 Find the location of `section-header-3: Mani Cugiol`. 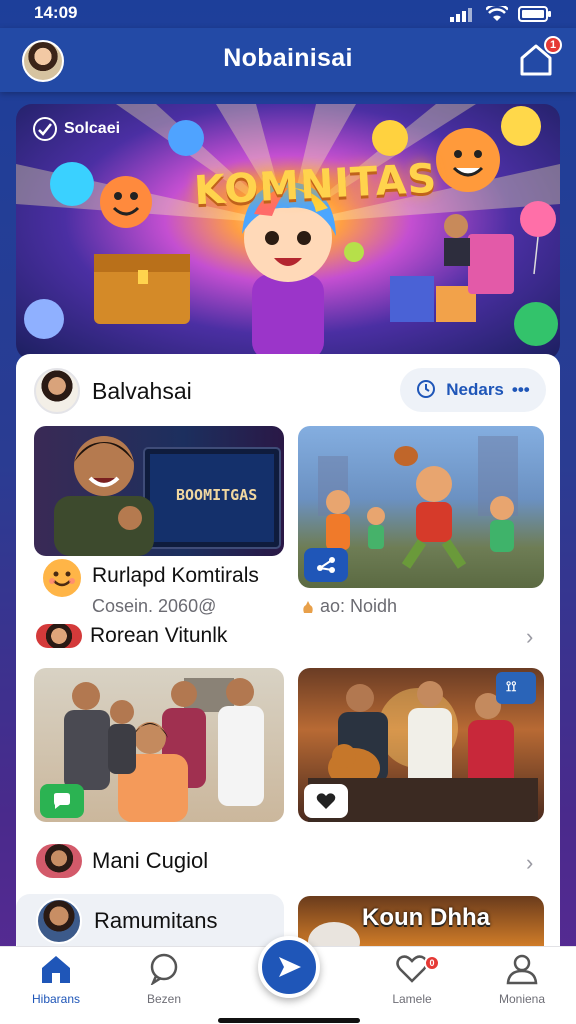

section-header-3: Mani Cugiol is located at coordinates (306, 861).